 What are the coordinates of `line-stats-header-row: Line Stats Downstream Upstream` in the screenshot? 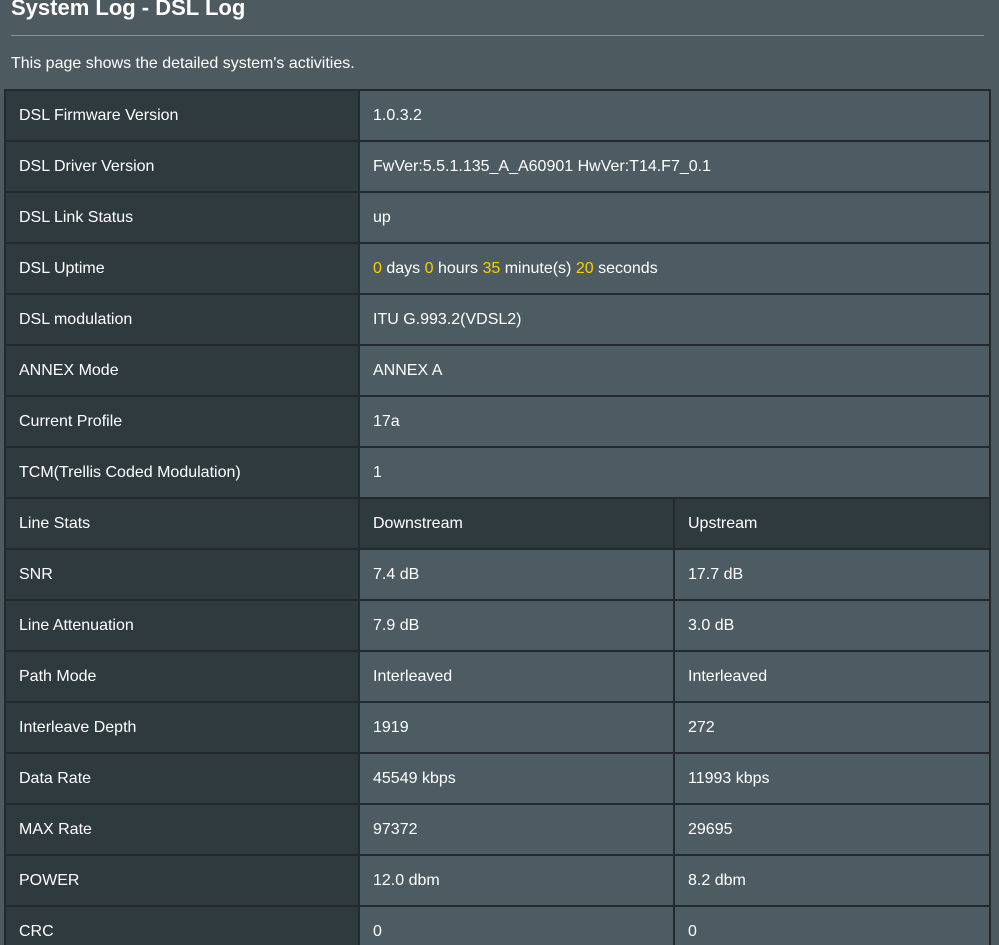 It's located at (497, 523).